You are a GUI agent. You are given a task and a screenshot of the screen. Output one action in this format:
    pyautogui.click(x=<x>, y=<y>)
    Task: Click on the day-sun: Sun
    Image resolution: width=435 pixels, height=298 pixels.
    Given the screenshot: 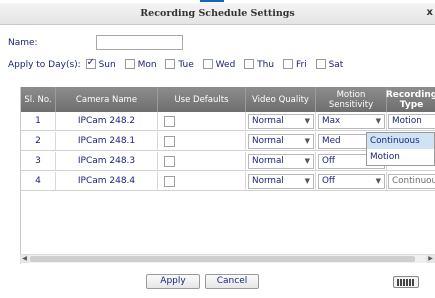 What is the action you would take?
    pyautogui.click(x=100, y=63)
    